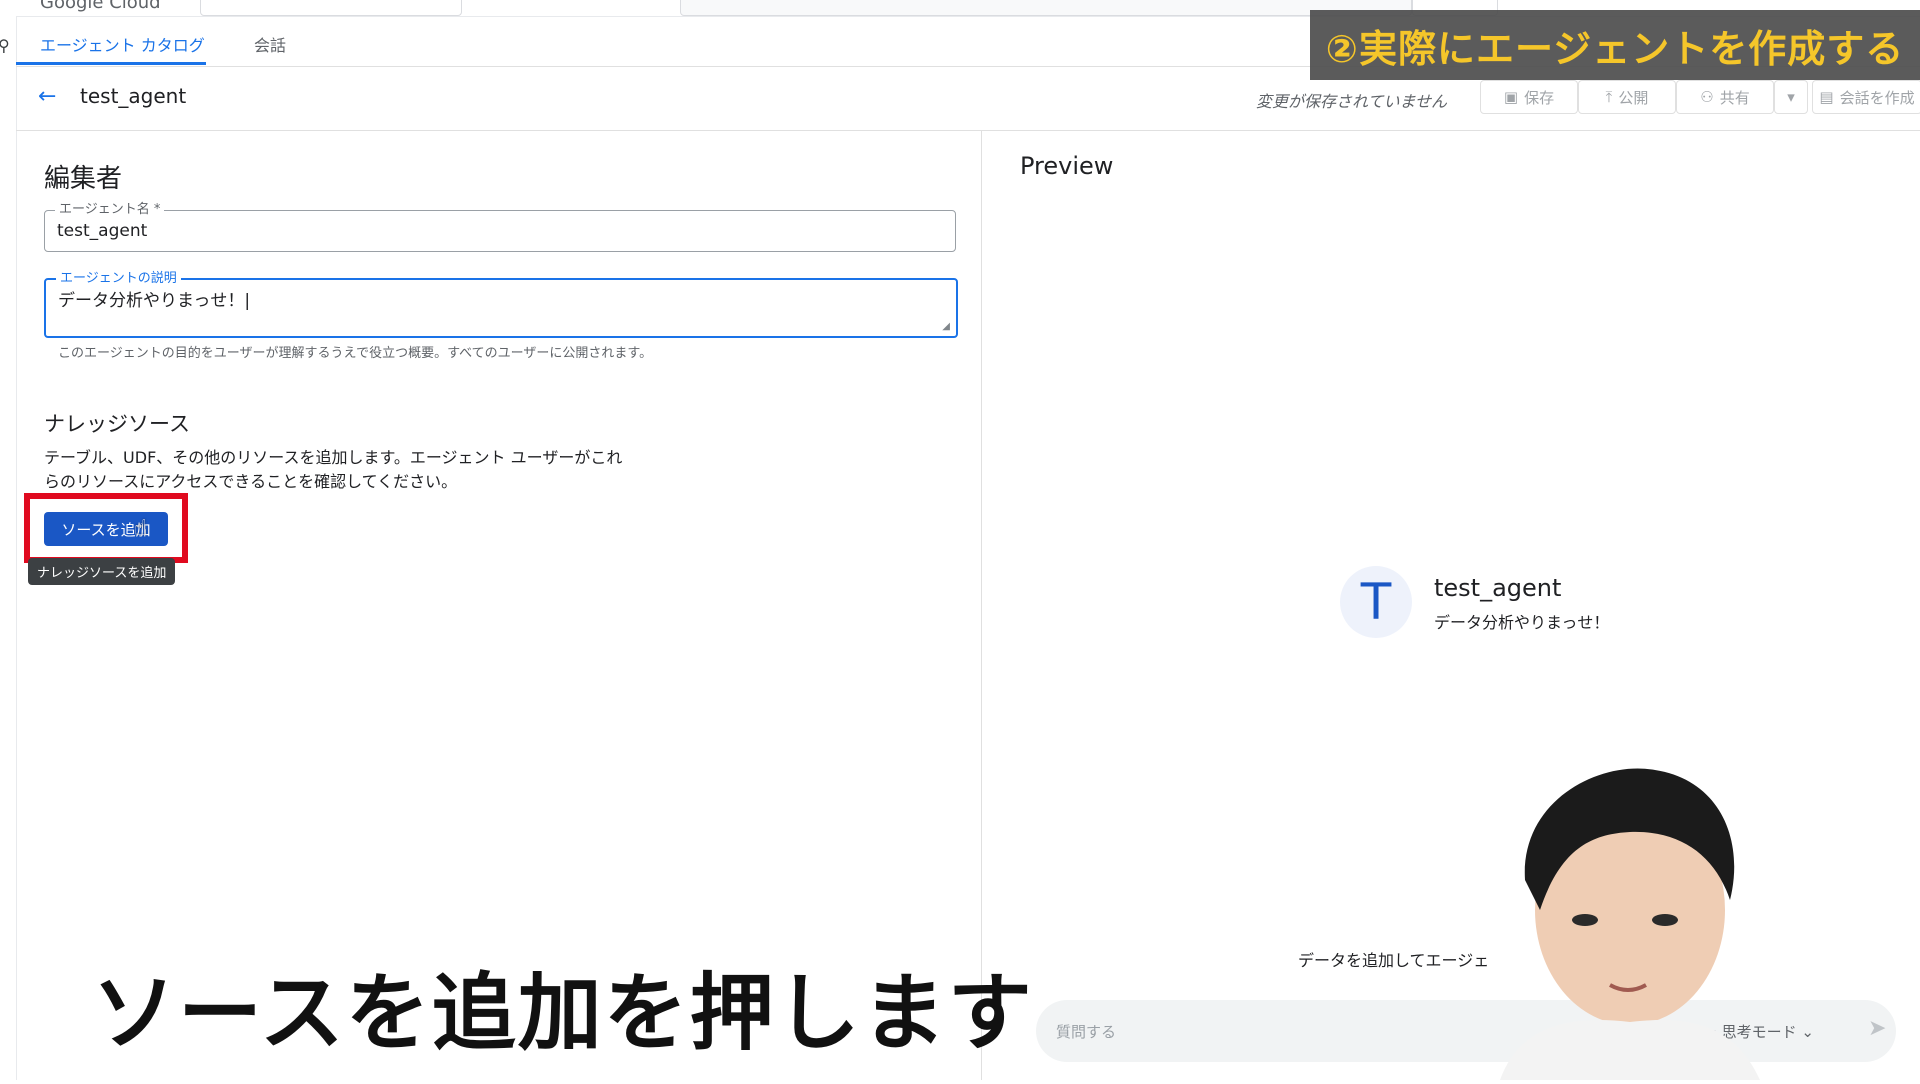 This screenshot has height=1084, width=1920. I want to click on knowledge-source-title: ナレッジソース, so click(117, 424).